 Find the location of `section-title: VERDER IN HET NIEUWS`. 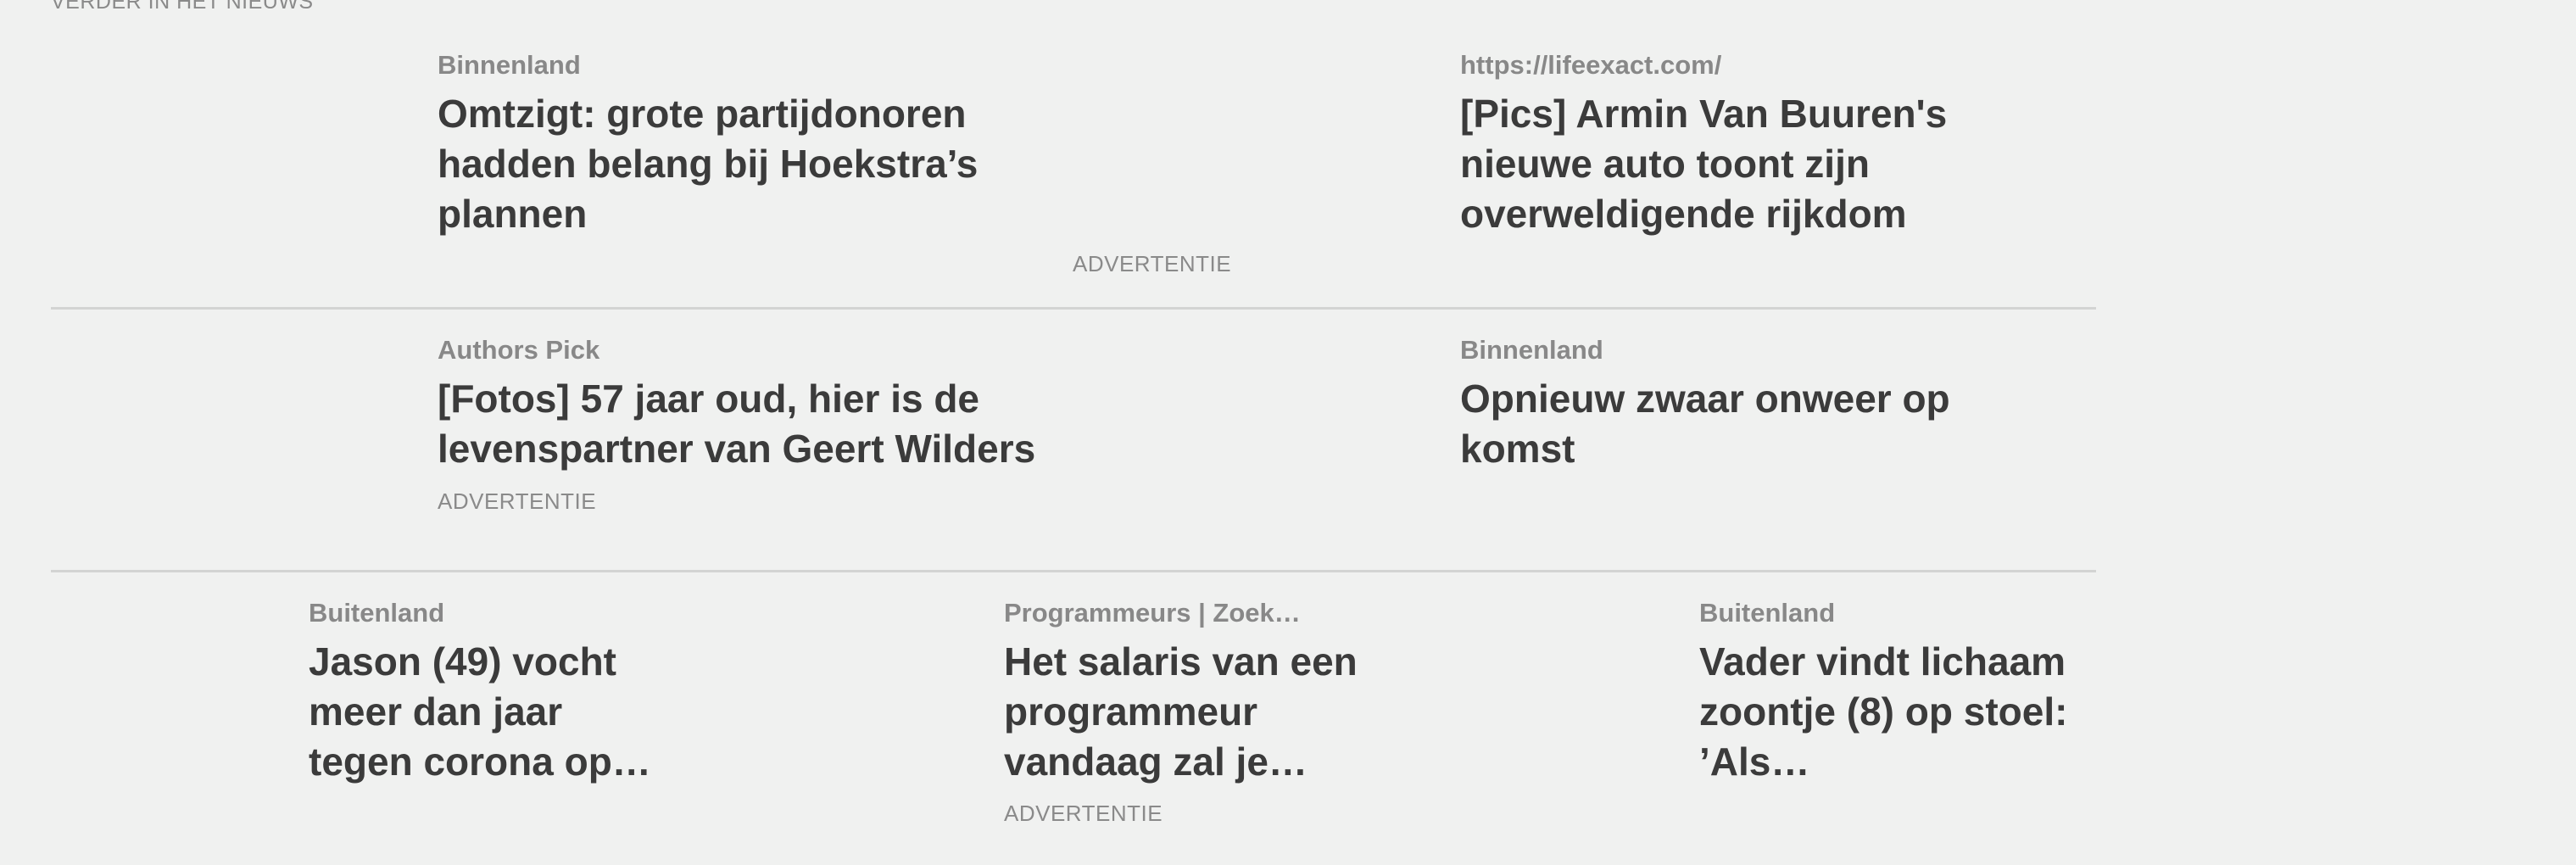

section-title: VERDER IN HET NIEUWS is located at coordinates (182, 7).